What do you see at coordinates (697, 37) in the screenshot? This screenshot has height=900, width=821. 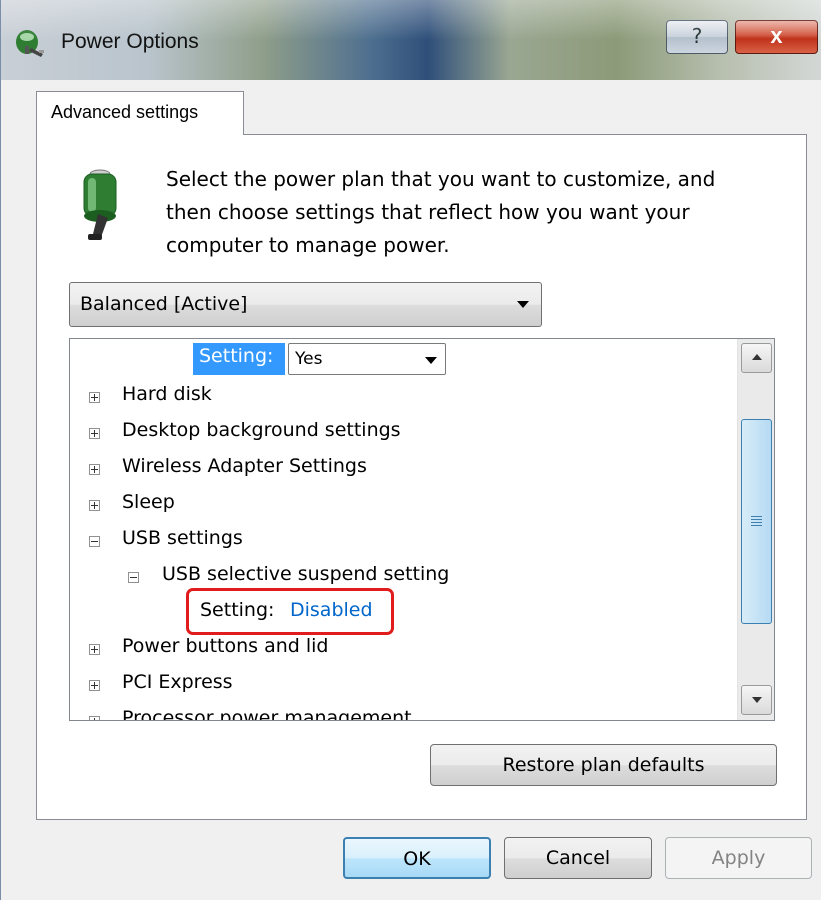 I see `help-button: ?` at bounding box center [697, 37].